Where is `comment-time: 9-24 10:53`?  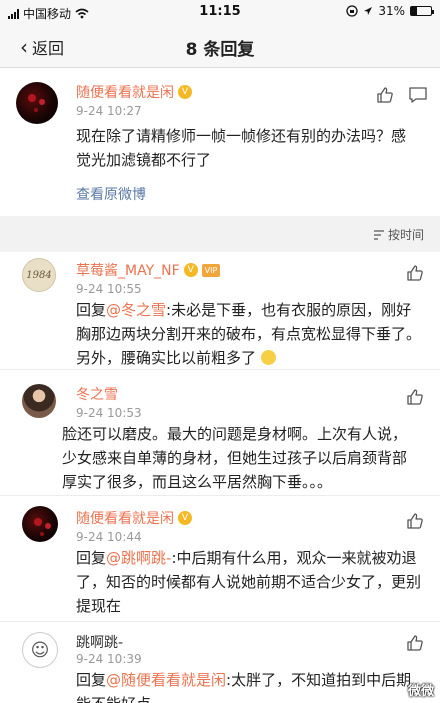 comment-time: 9-24 10:53 is located at coordinates (109, 413).